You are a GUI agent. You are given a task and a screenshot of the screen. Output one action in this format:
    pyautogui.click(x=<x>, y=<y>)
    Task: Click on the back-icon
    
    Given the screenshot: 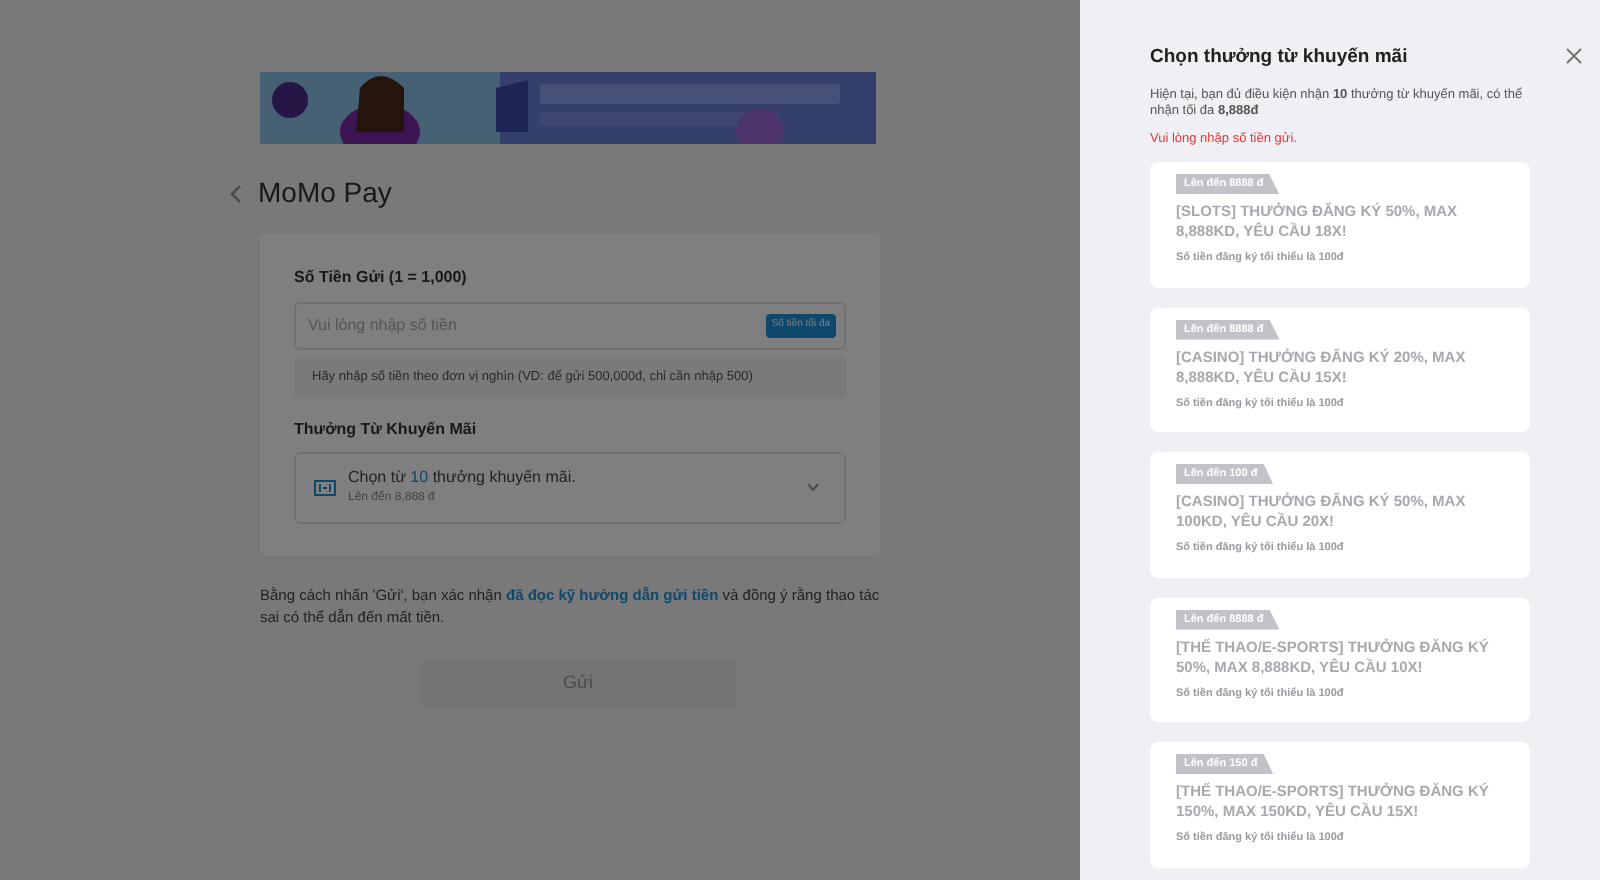 What is the action you would take?
    pyautogui.click(x=235, y=193)
    